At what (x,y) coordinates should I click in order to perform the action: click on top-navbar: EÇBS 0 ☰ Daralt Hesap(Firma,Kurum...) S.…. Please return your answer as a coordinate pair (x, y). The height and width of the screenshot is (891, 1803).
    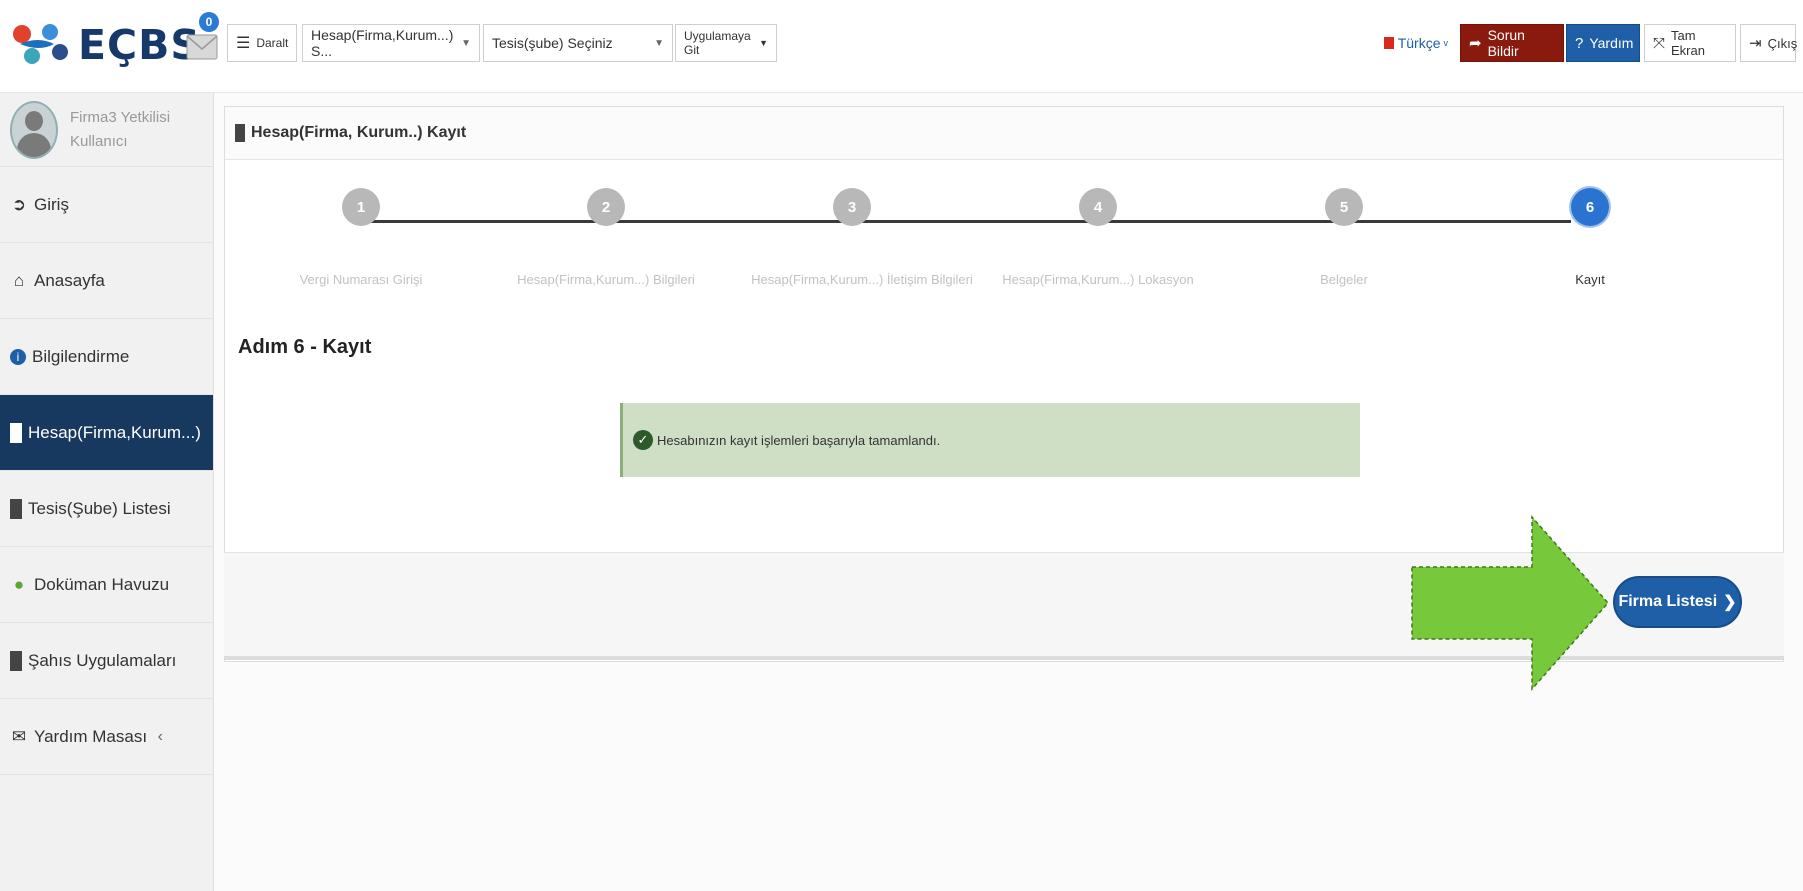
    Looking at the image, I should click on (901, 46).